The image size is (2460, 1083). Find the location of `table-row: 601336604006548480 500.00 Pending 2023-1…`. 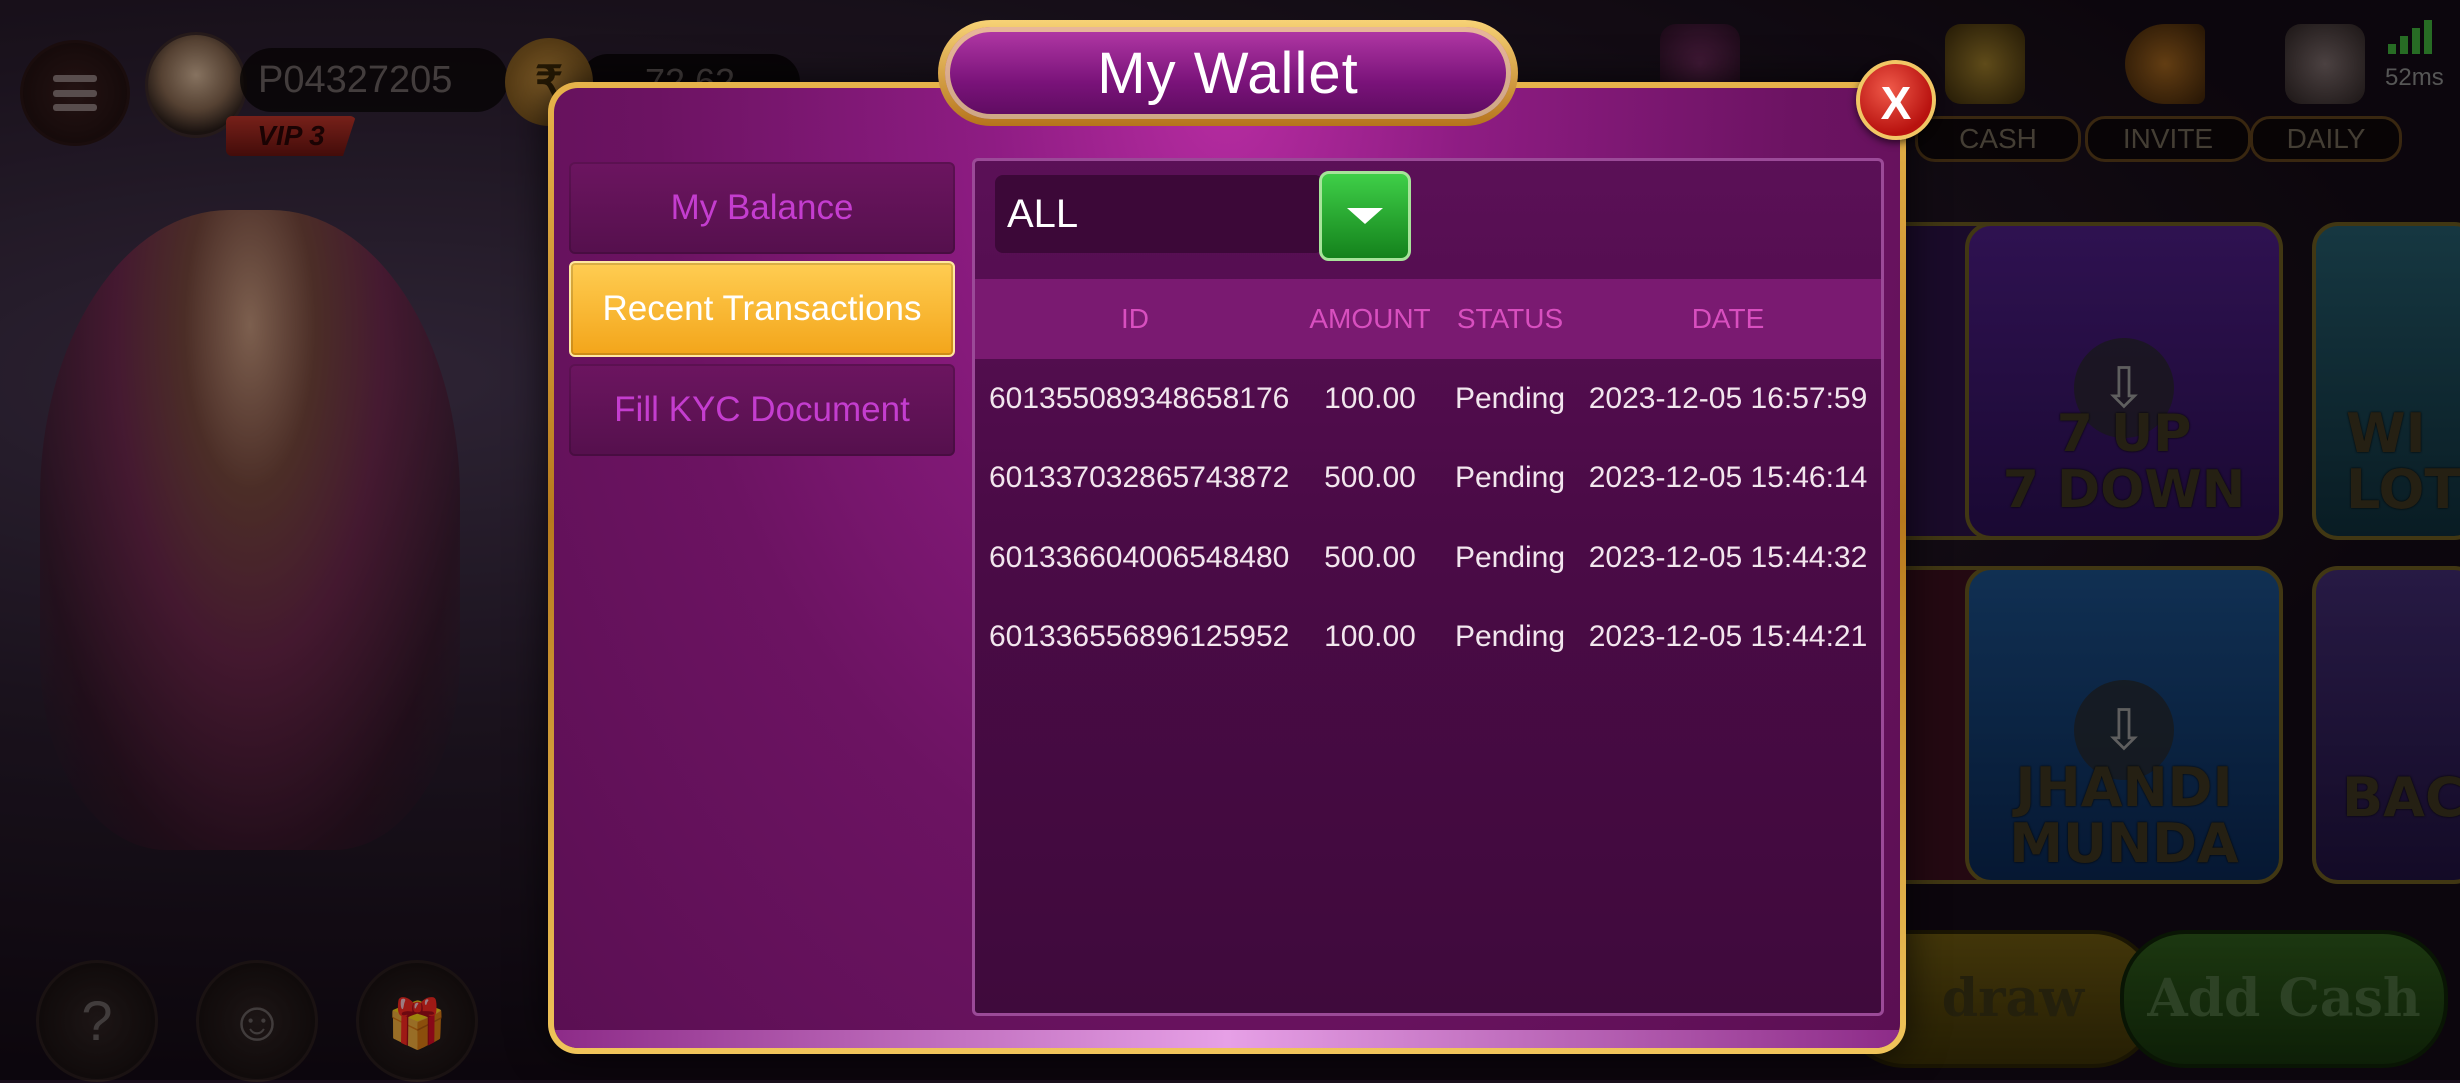

table-row: 601336604006548480 500.00 Pending 2023-1… is located at coordinates (1428, 558).